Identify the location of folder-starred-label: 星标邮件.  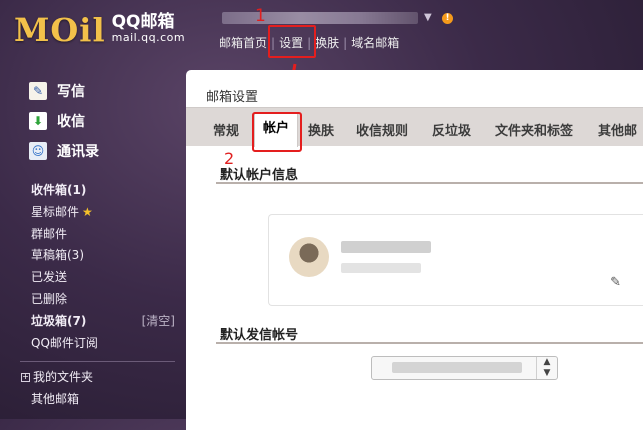
(55, 211).